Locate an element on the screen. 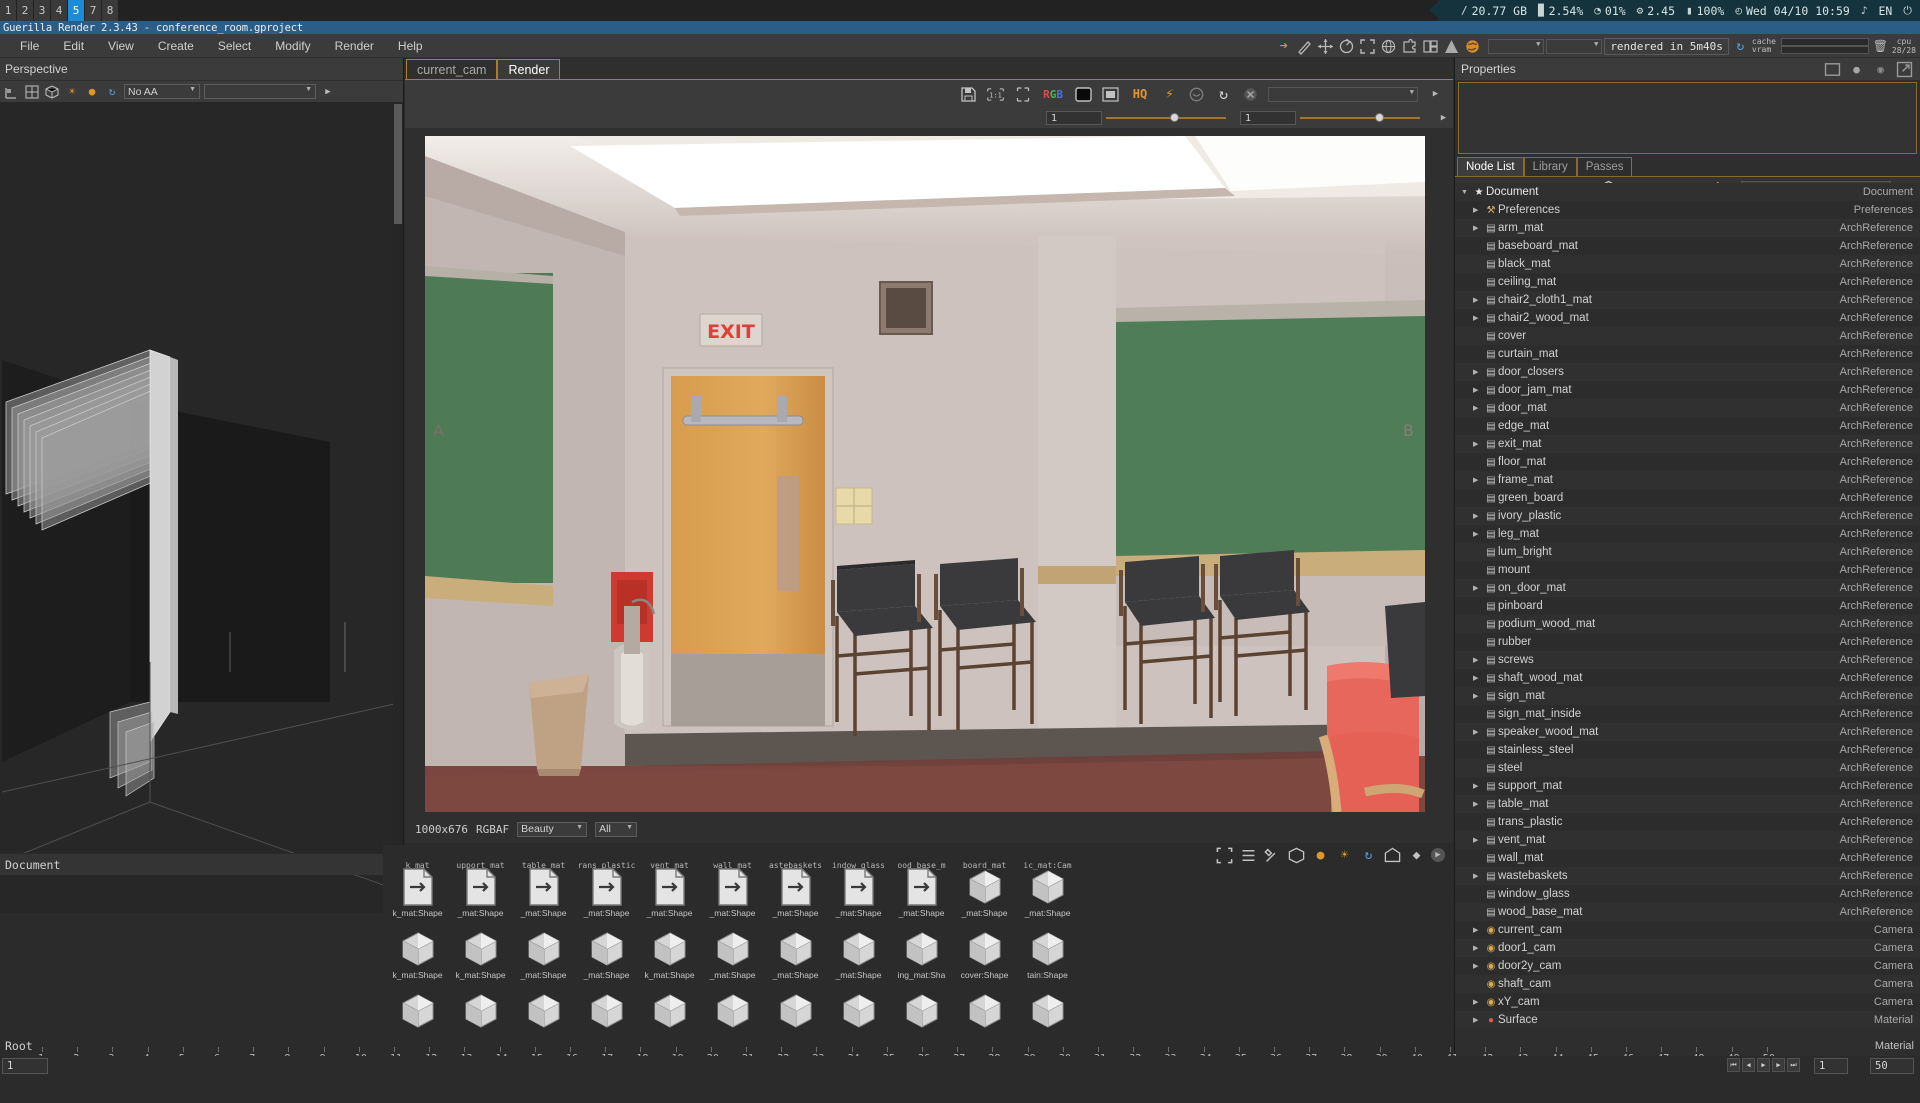 The height and width of the screenshot is (1103, 1920). render-tabs: current_cam Render is located at coordinates (929, 69).